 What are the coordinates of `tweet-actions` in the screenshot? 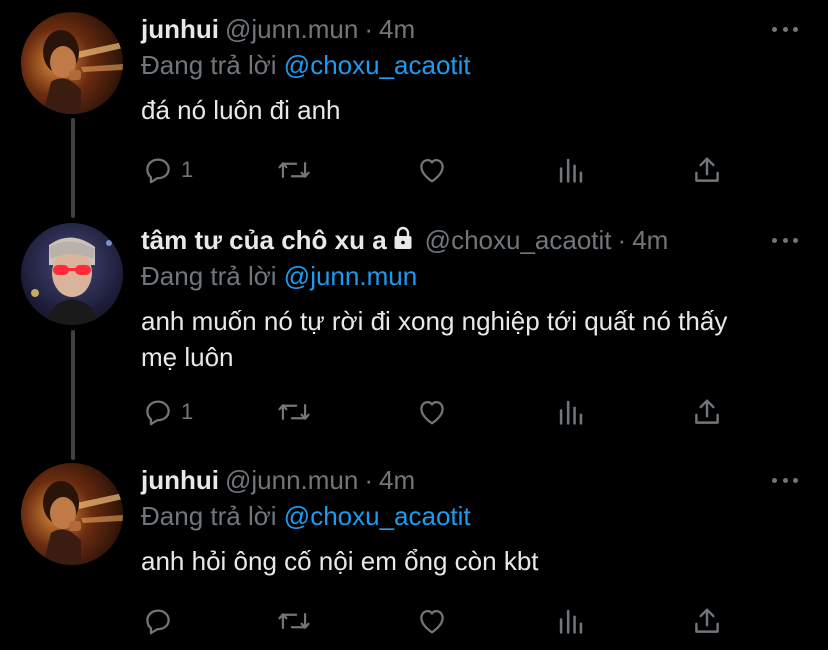 It's located at (441, 621).